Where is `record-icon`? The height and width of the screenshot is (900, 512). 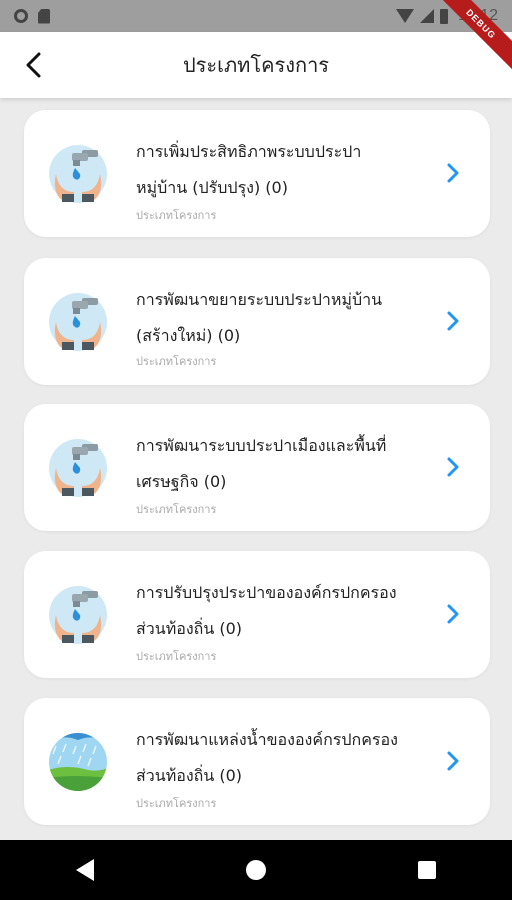 record-icon is located at coordinates (21, 16).